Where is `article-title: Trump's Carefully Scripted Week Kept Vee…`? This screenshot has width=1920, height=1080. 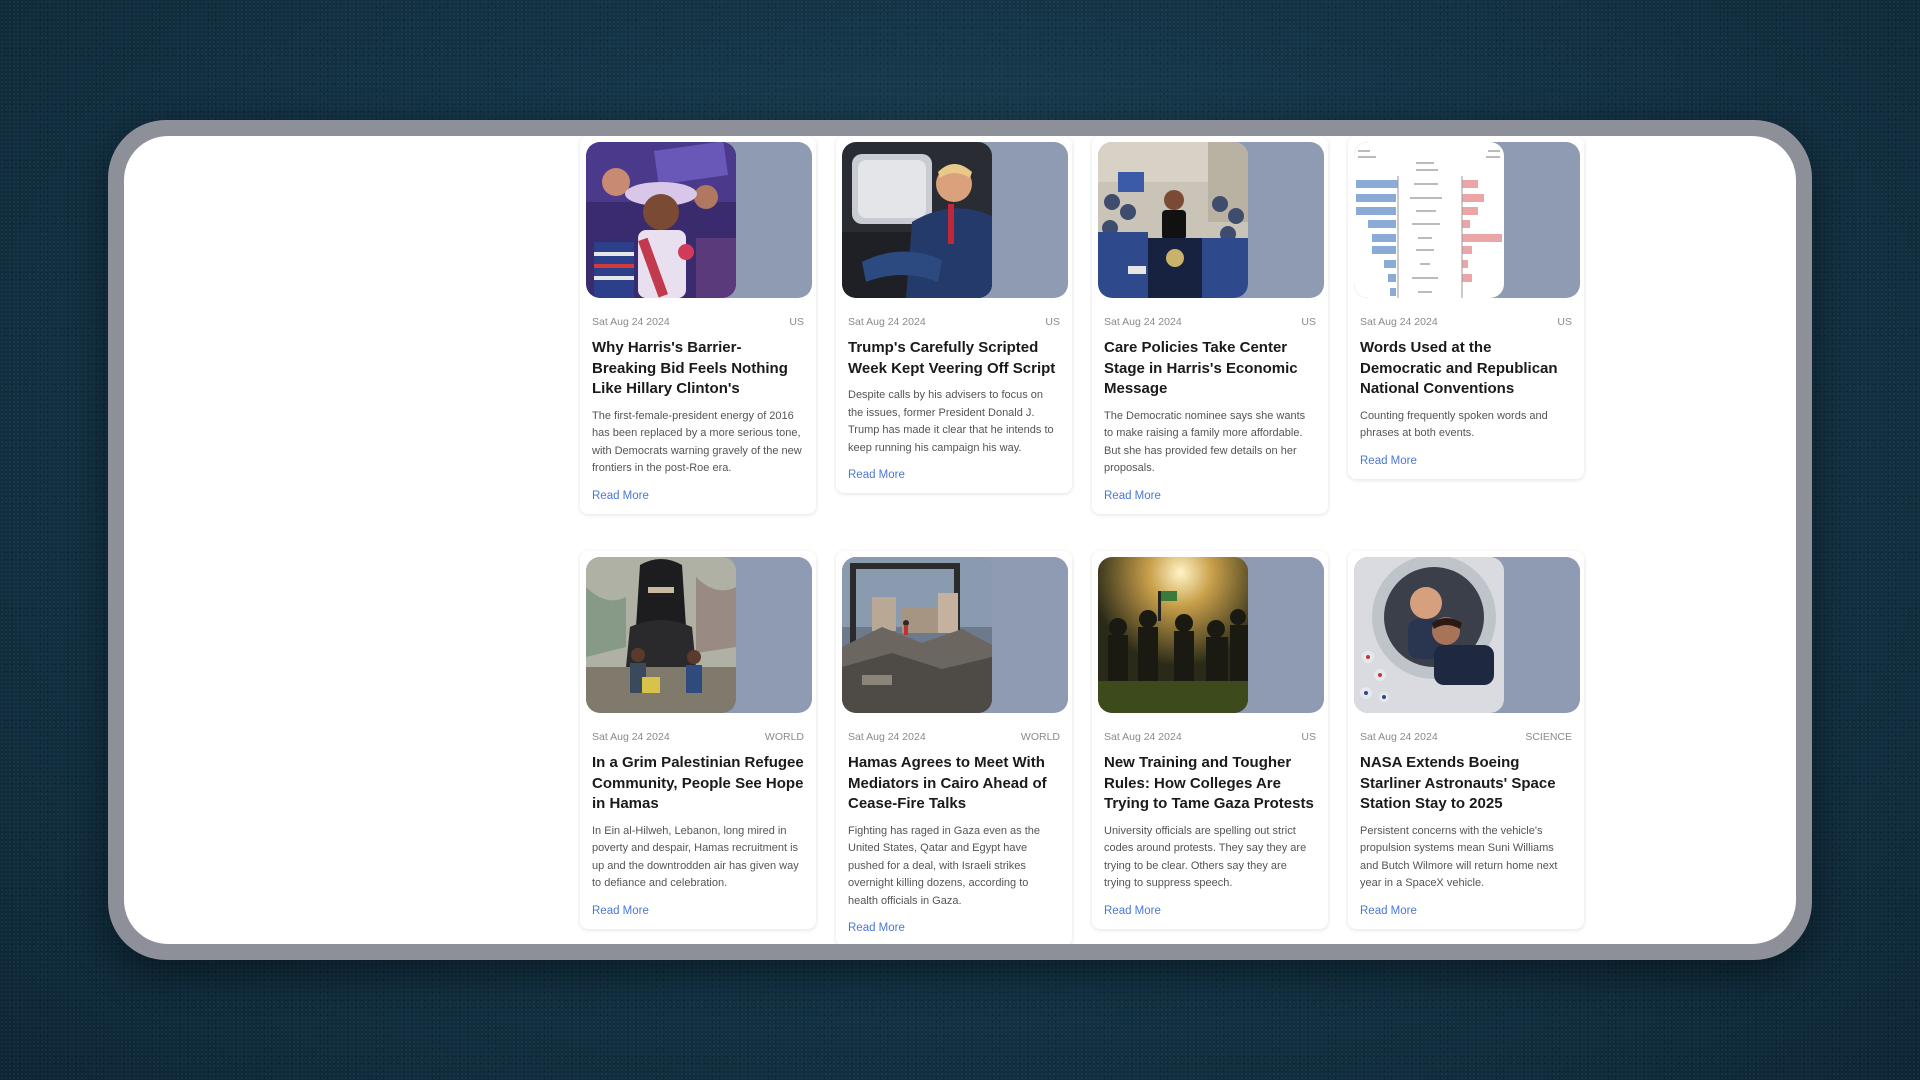
article-title: Trump's Carefully Scripted Week Kept Vee… is located at coordinates (954, 358).